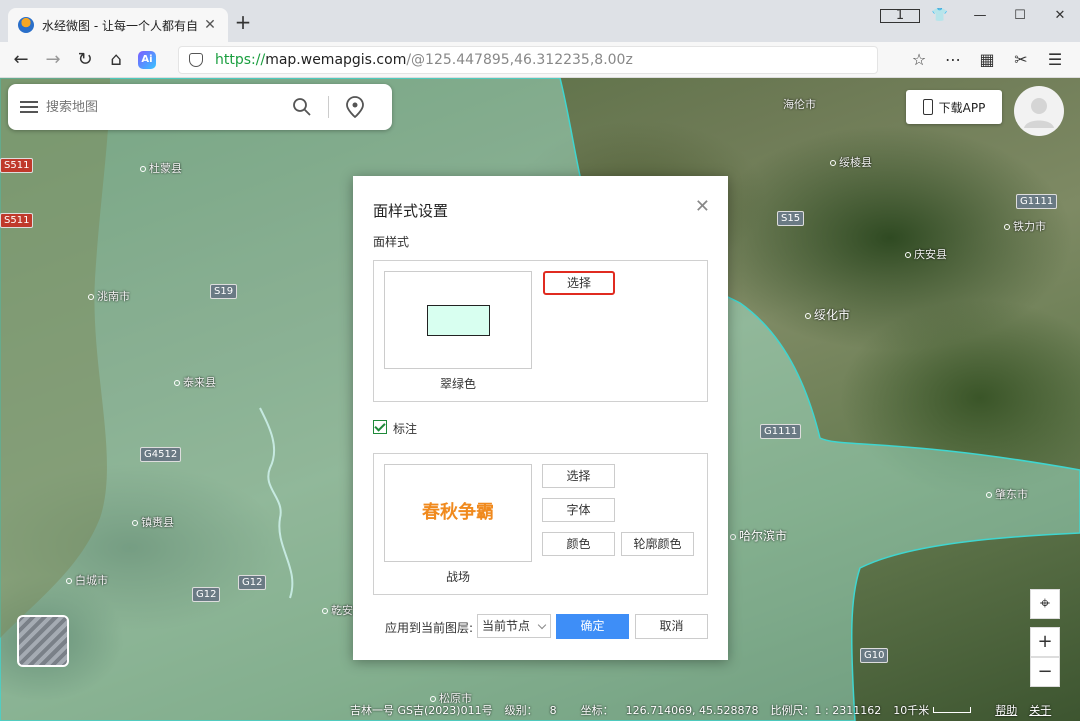  What do you see at coordinates (671, 626) in the screenshot?
I see `cancel-button: 取消` at bounding box center [671, 626].